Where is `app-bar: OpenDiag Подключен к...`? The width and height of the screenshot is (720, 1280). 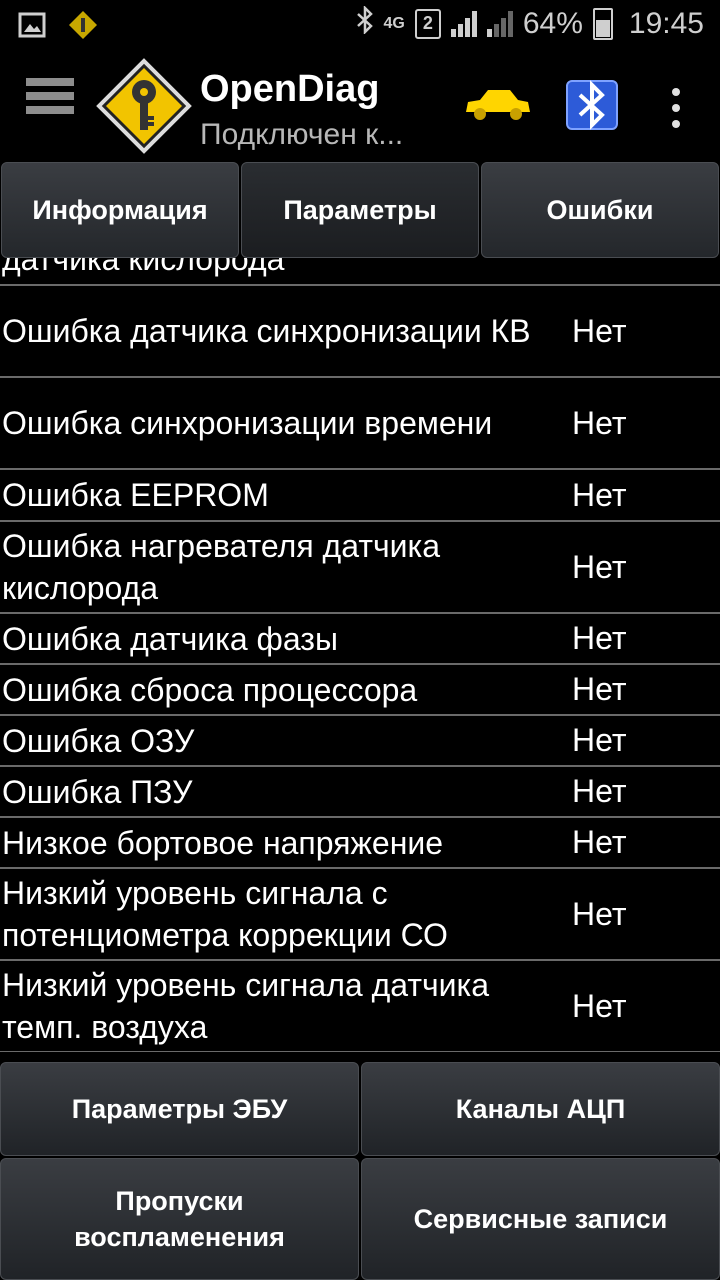
app-bar: OpenDiag Подключен к... is located at coordinates (360, 106).